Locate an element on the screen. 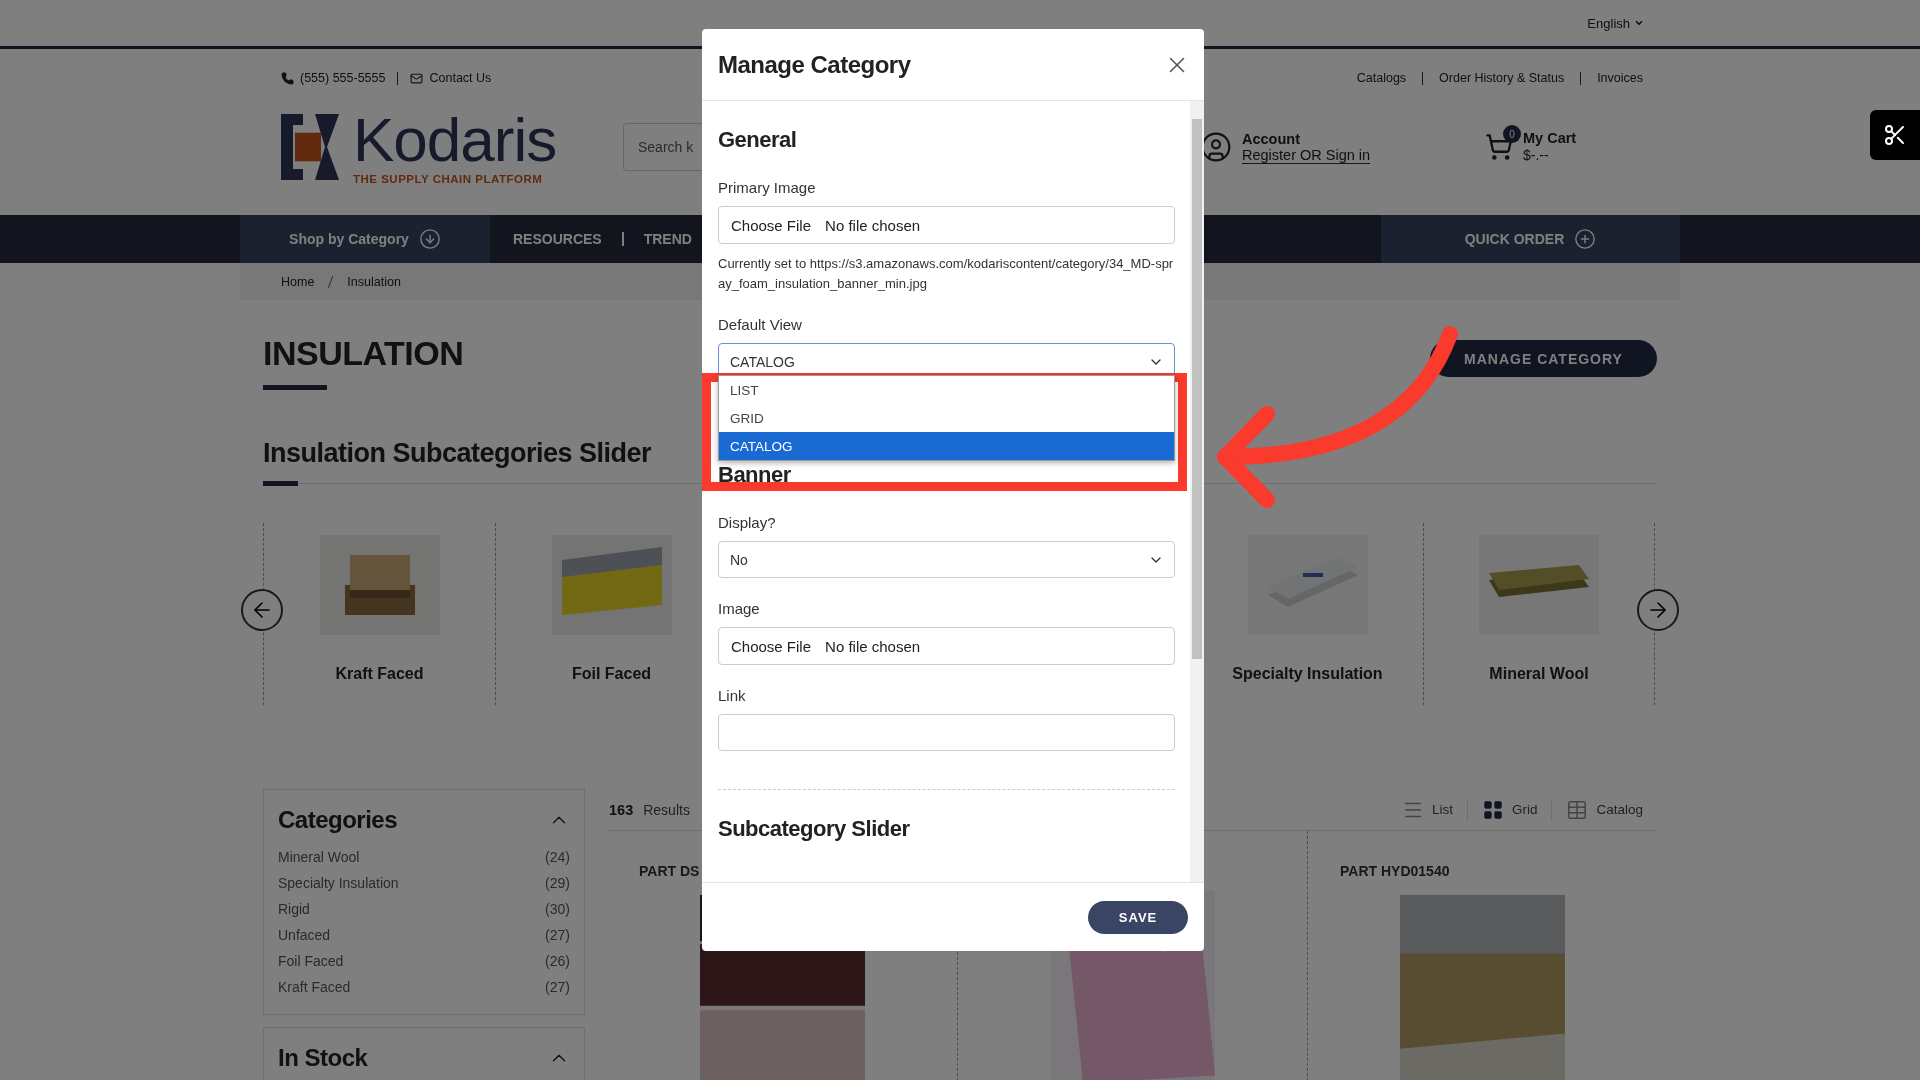 The height and width of the screenshot is (1080, 1920). filter-title: Categories is located at coordinates (338, 820).